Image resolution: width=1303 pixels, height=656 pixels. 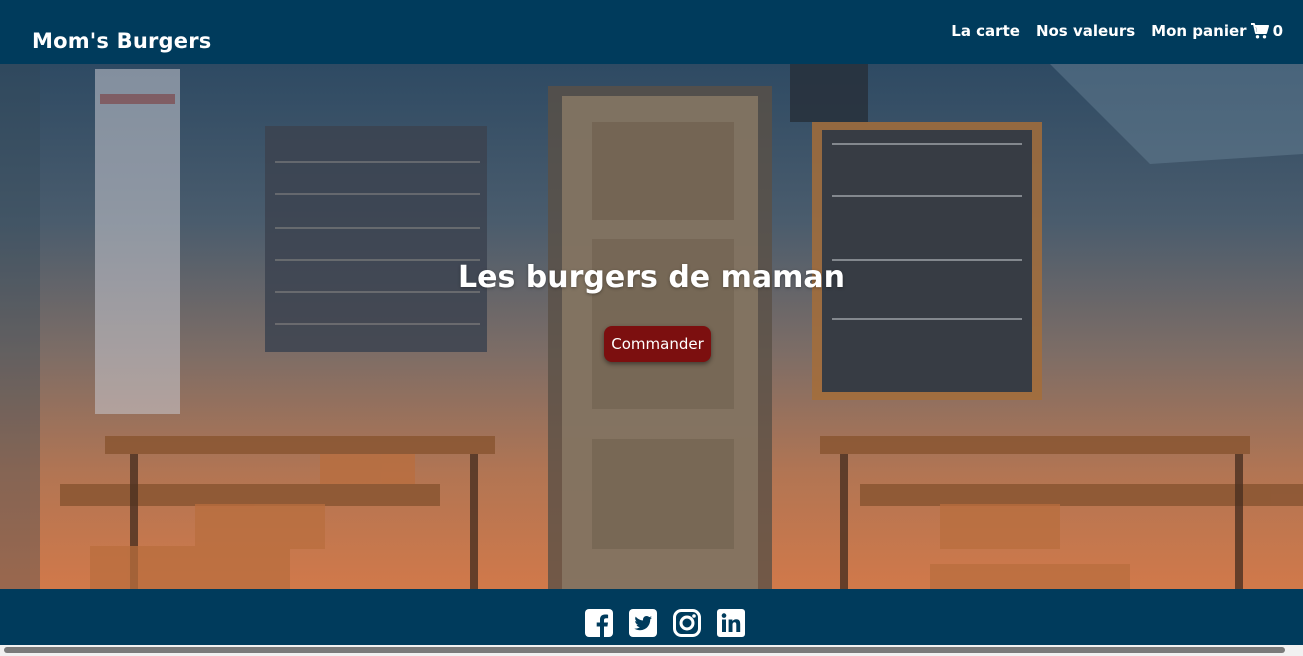 I want to click on nav-link-mon-panier: Mon panier 0, so click(x=1217, y=31).